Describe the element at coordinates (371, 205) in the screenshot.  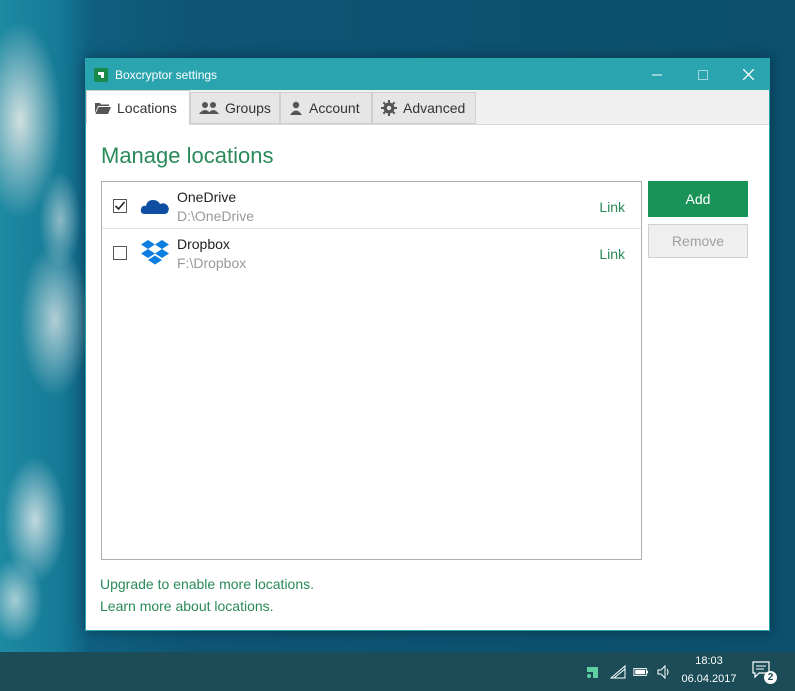
I see `list-item: OneDrive D:\OneDrive Link` at that location.